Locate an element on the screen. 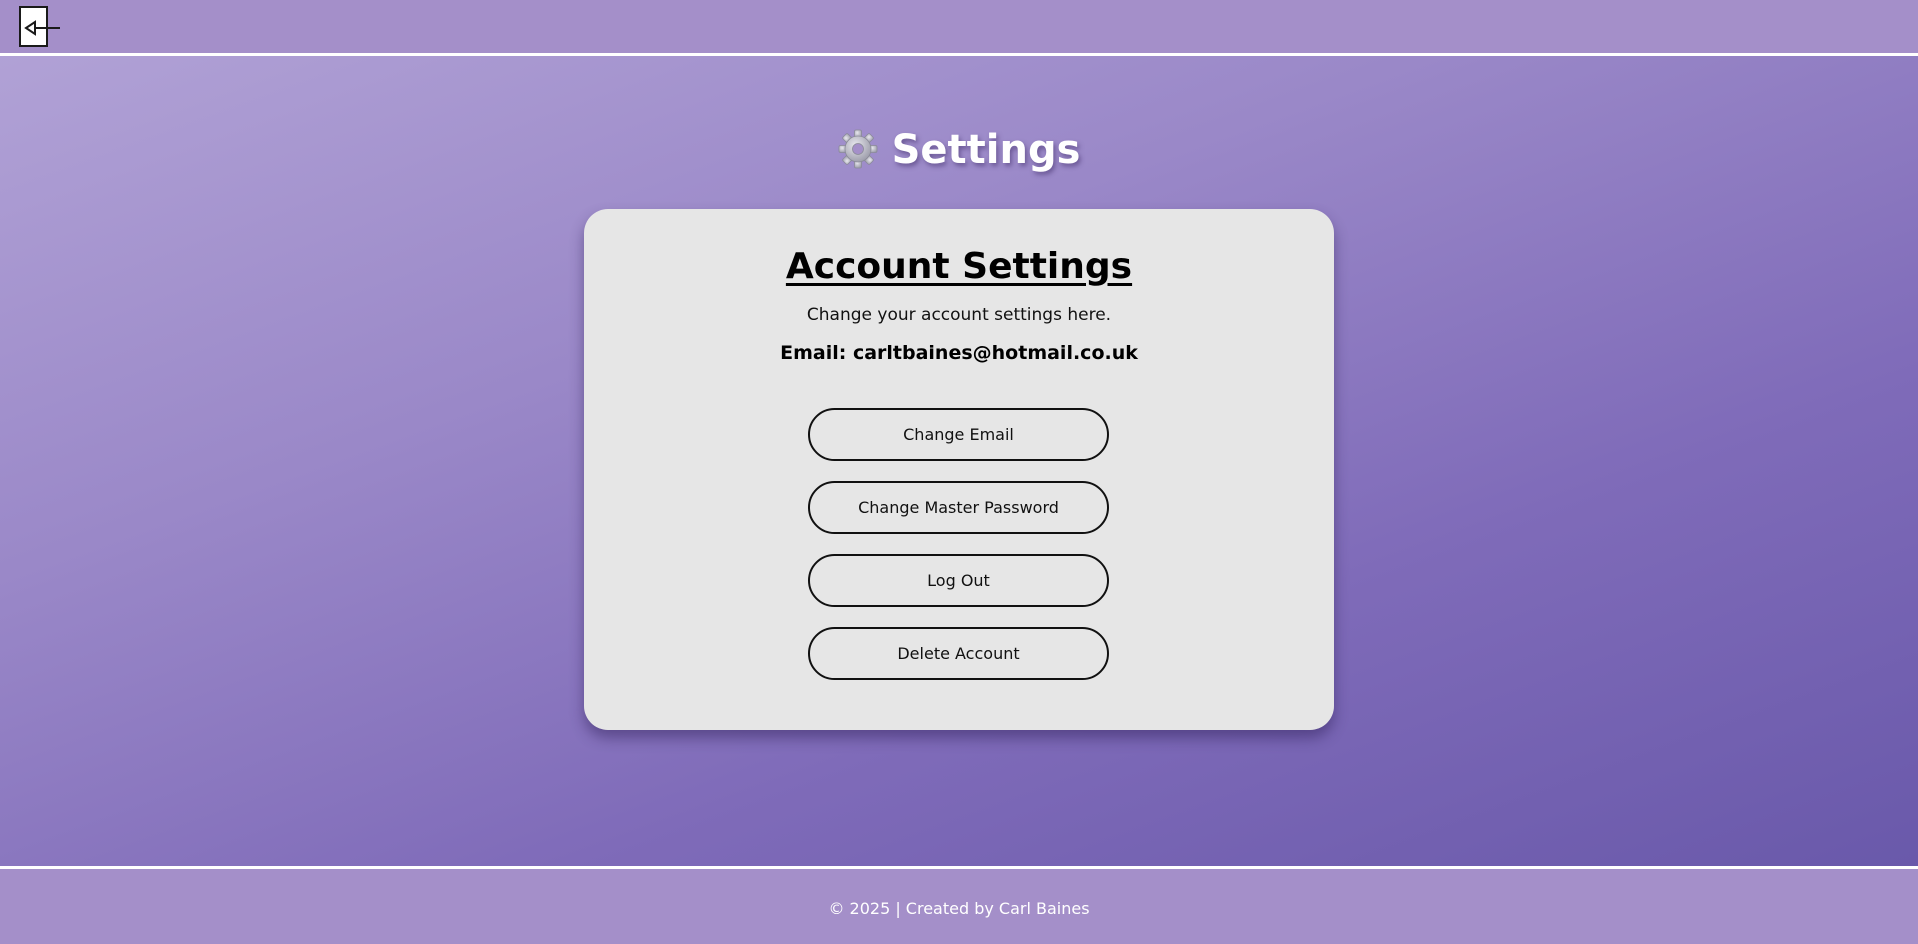 The width and height of the screenshot is (1918, 944). gear-icon is located at coordinates (858, 148).